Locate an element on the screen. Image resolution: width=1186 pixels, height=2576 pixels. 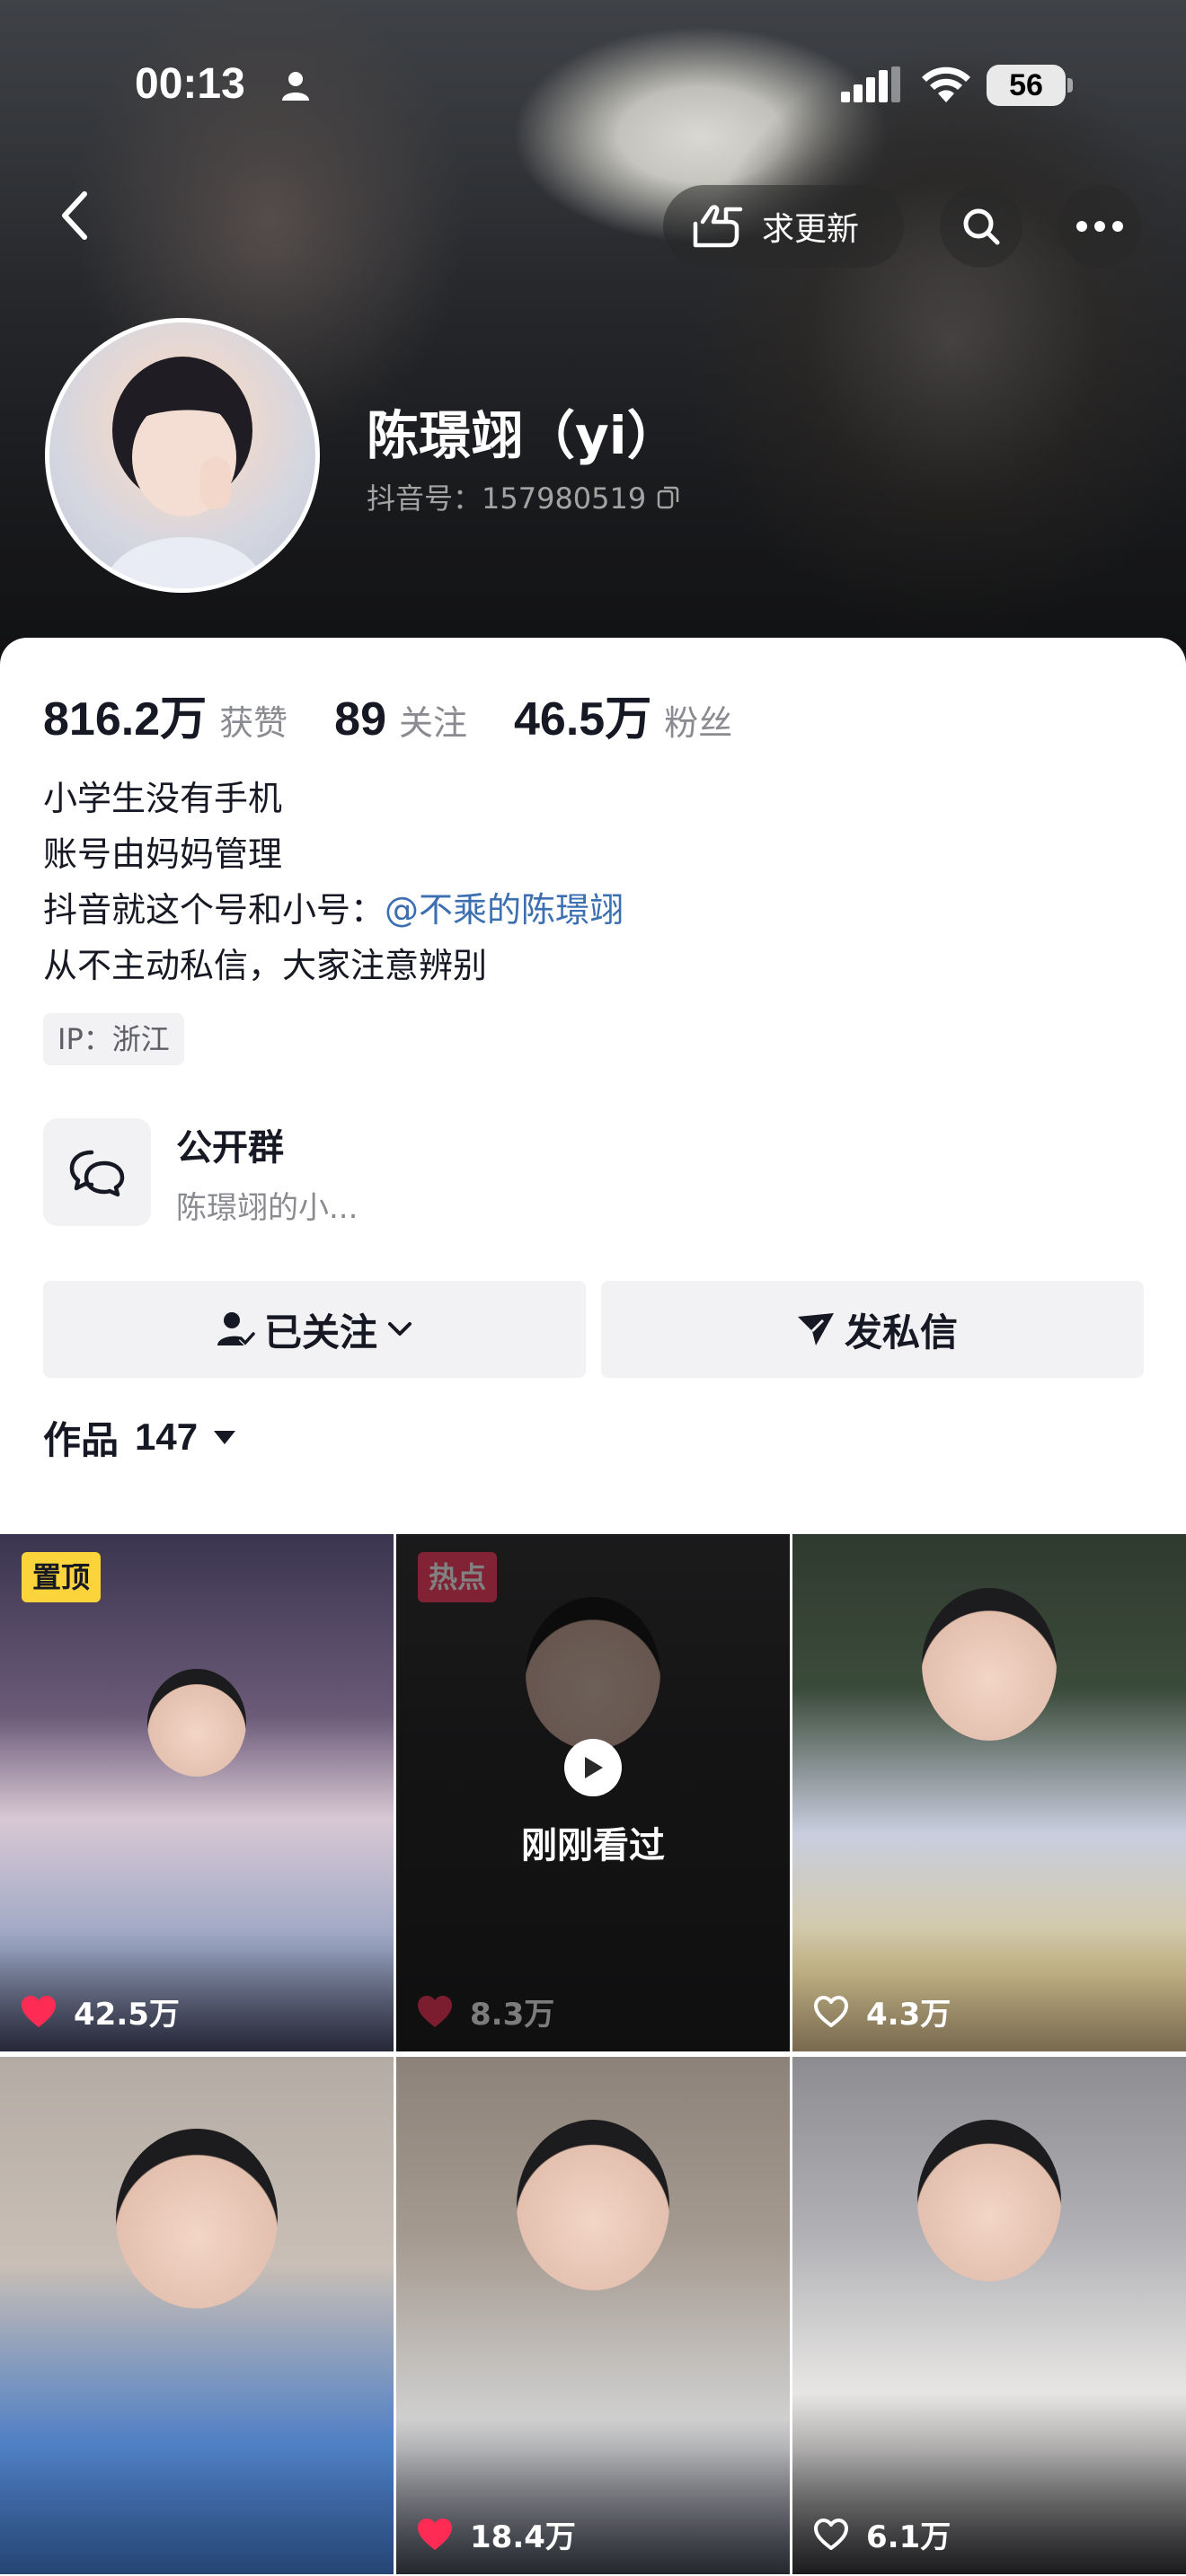
following-button: 已关注 is located at coordinates (314, 1329).